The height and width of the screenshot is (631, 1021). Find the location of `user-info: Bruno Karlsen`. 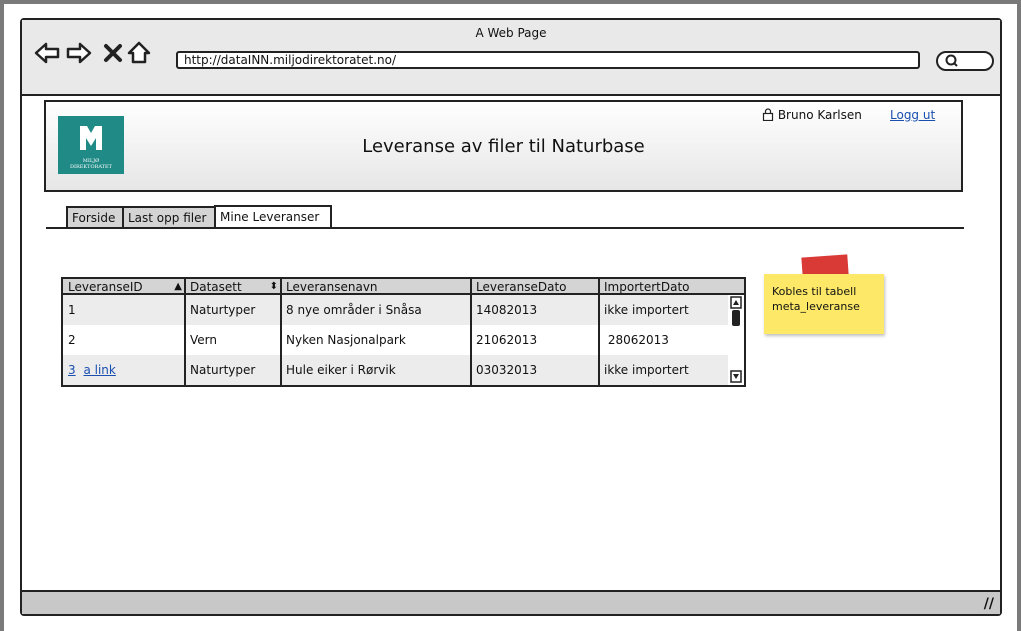

user-info: Bruno Karlsen is located at coordinates (812, 115).